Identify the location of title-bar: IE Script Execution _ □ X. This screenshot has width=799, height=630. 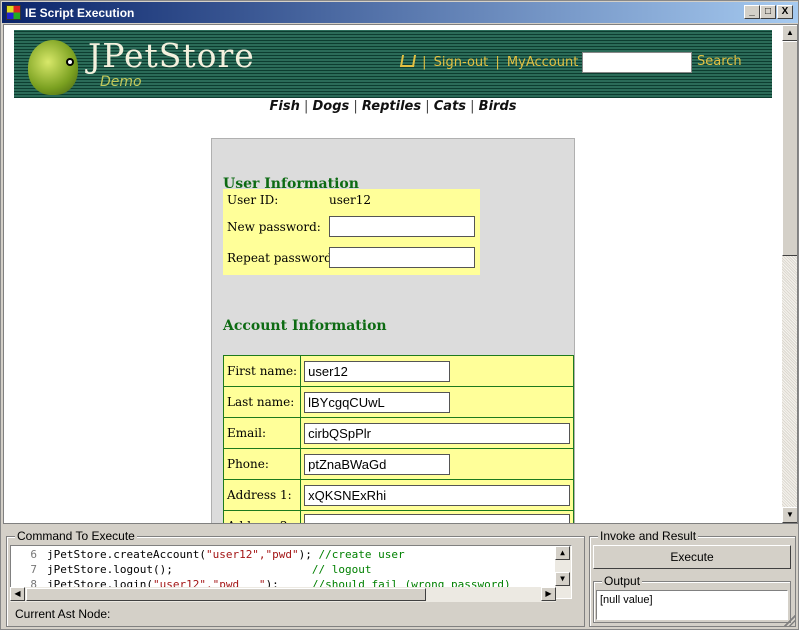
(400, 12).